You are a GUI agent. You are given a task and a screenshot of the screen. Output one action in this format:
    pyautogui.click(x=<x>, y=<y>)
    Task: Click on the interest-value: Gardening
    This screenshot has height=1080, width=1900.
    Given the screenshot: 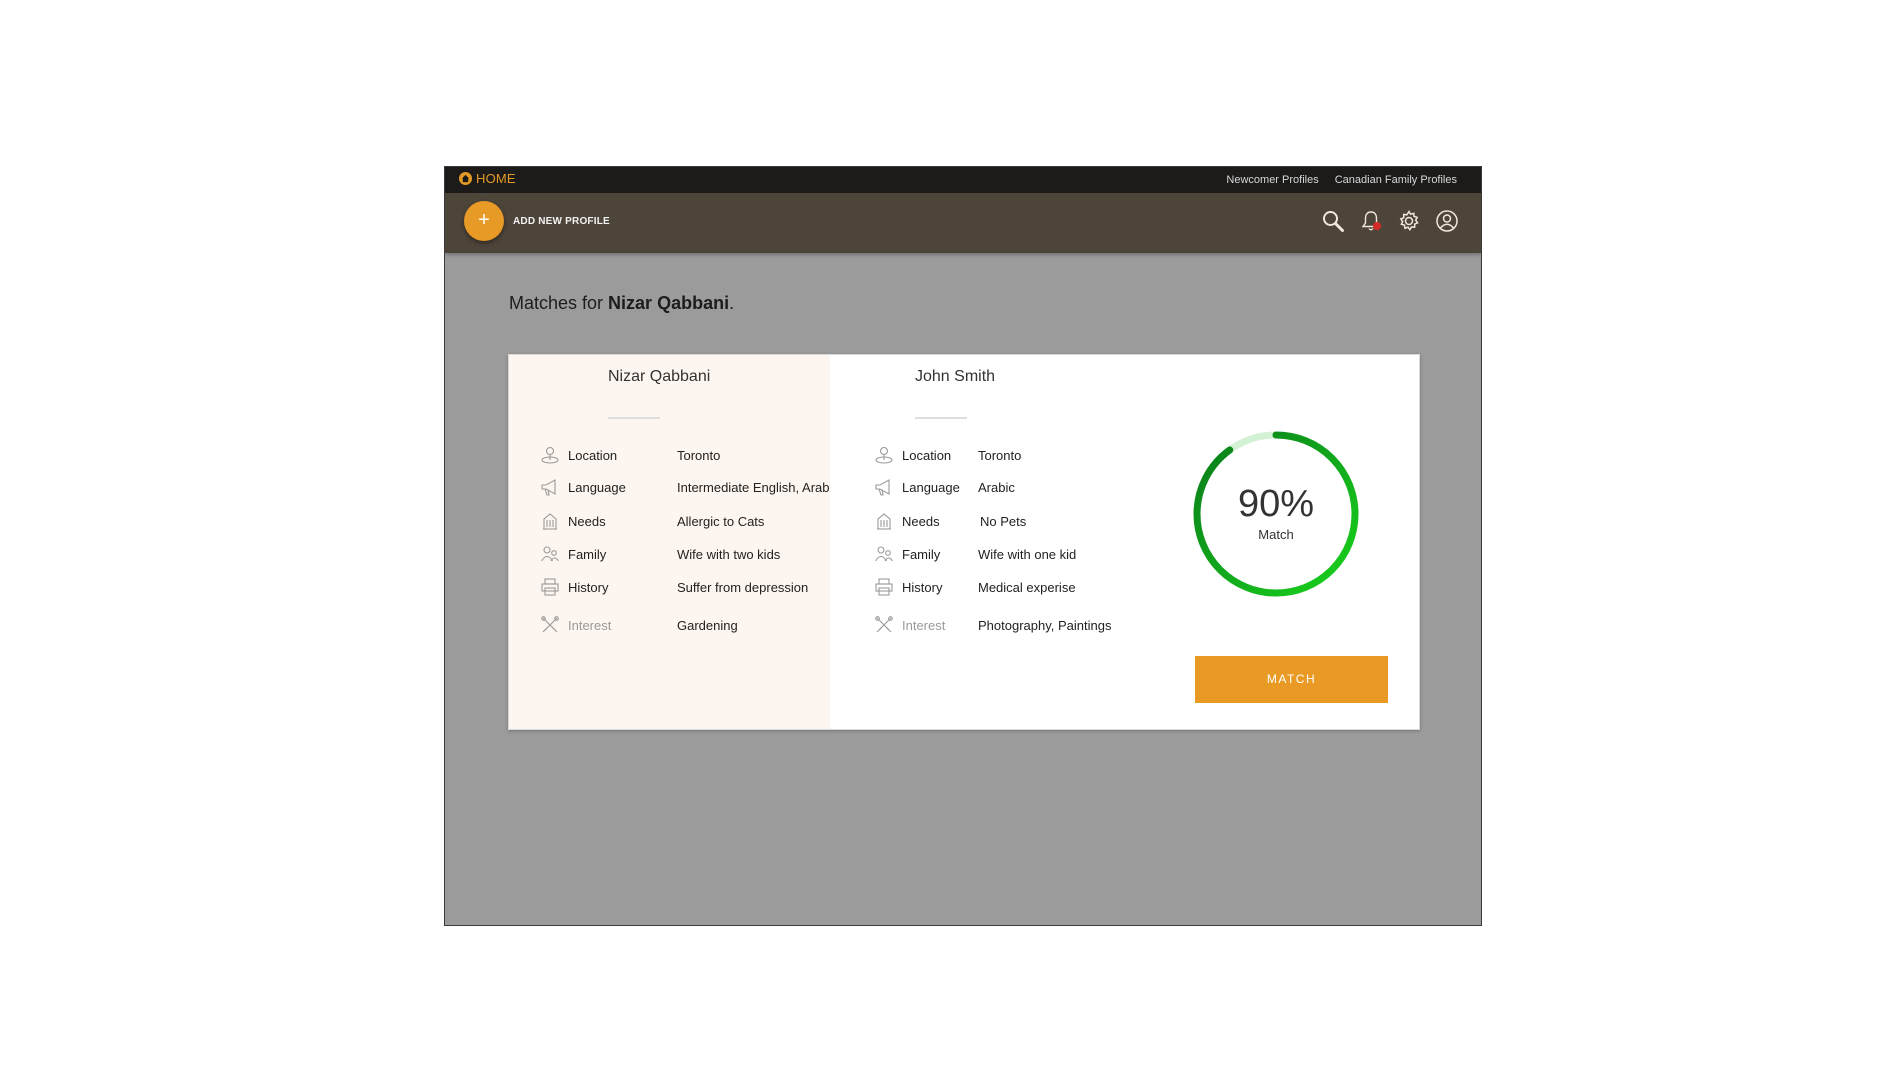 What is the action you would take?
    pyautogui.click(x=707, y=625)
    